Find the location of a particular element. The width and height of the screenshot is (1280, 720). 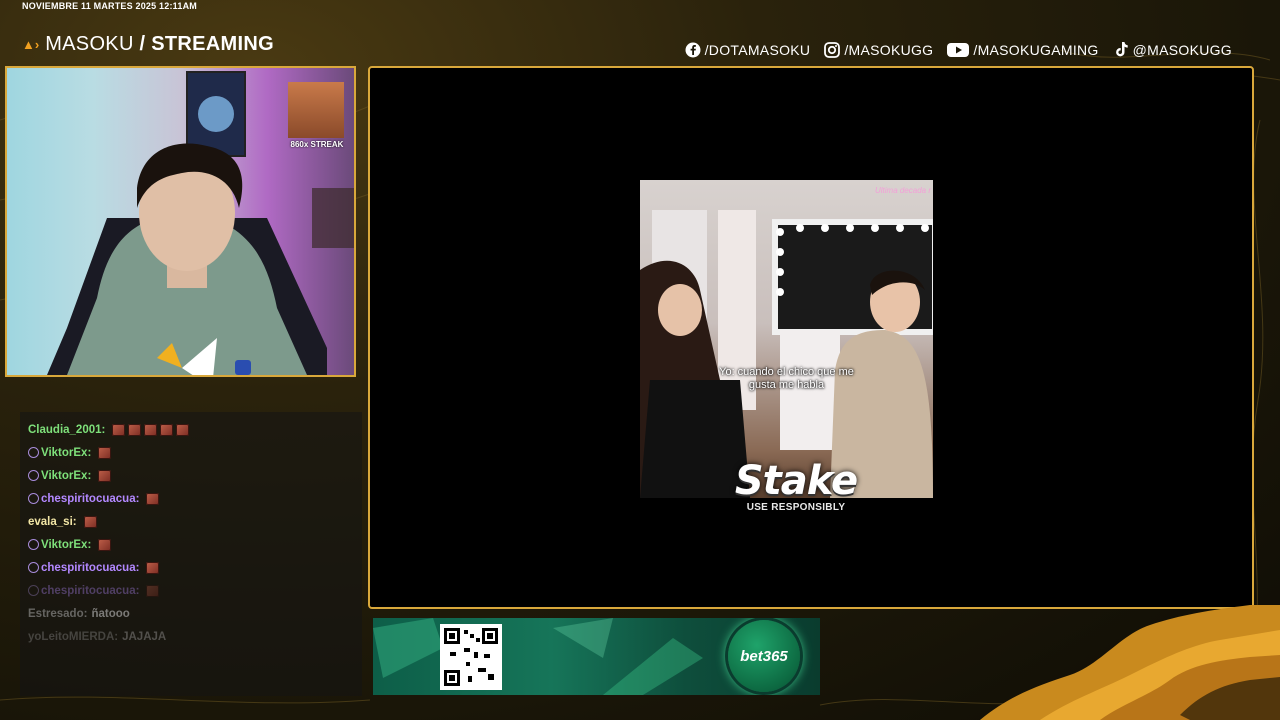

bet365-logo-text: bet365 is located at coordinates (764, 656).